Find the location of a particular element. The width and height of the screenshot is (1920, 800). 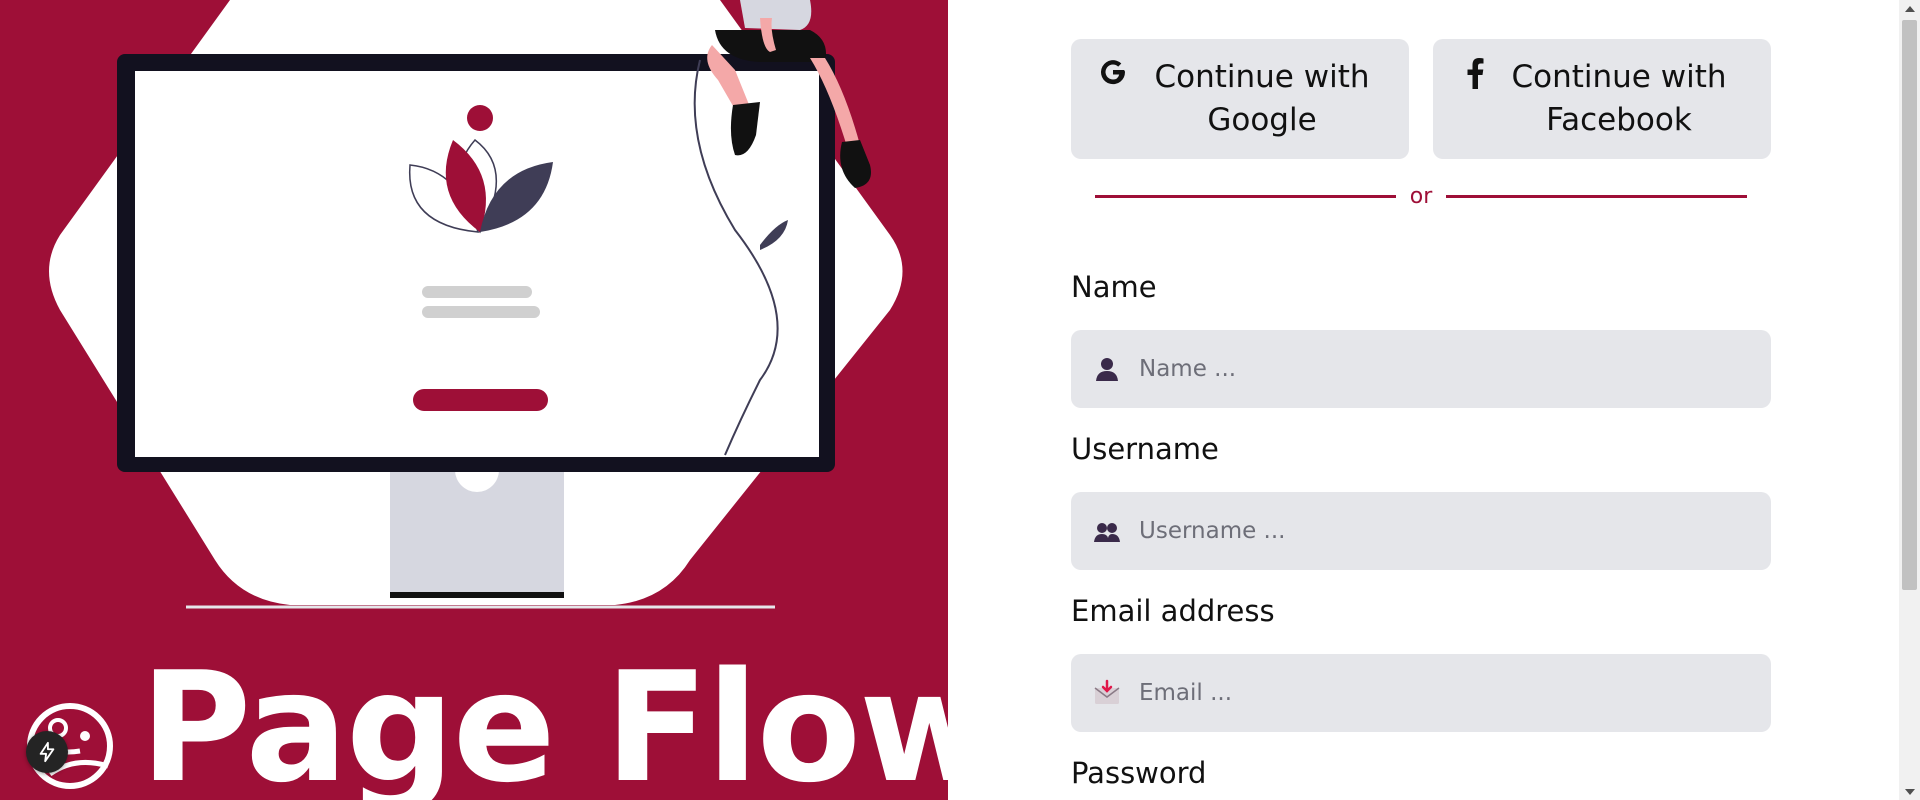

scroll-up-arrow is located at coordinates (1909, 8).